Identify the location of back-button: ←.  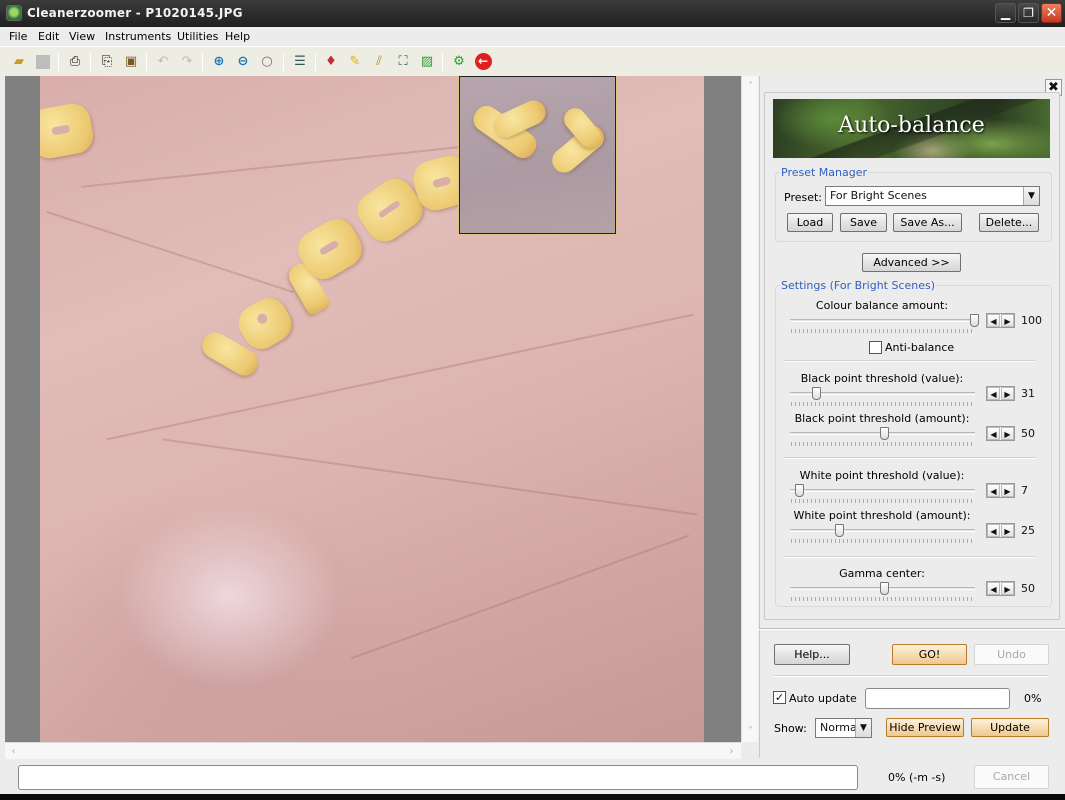
(483, 62).